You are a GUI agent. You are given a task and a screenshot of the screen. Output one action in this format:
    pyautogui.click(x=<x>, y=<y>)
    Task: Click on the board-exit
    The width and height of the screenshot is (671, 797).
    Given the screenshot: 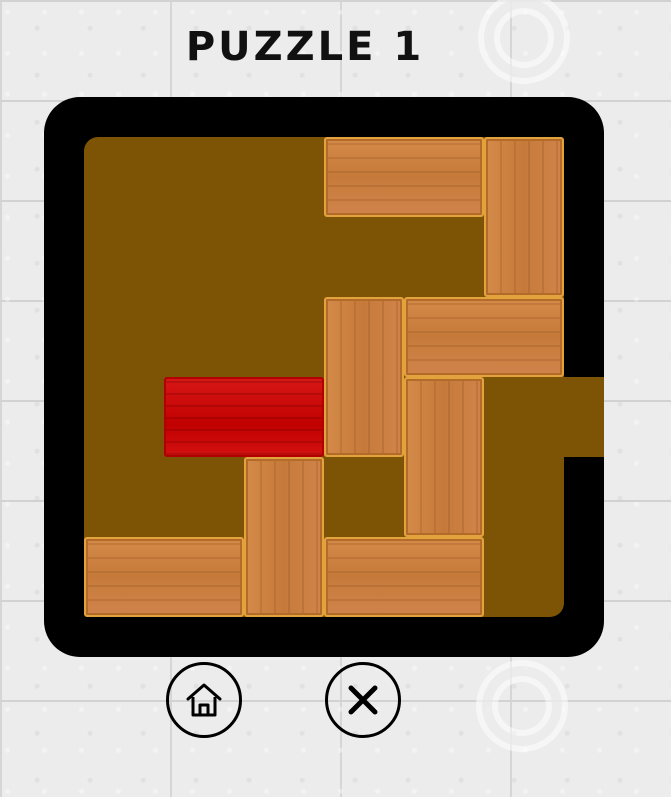 What is the action you would take?
    pyautogui.click(x=583, y=417)
    